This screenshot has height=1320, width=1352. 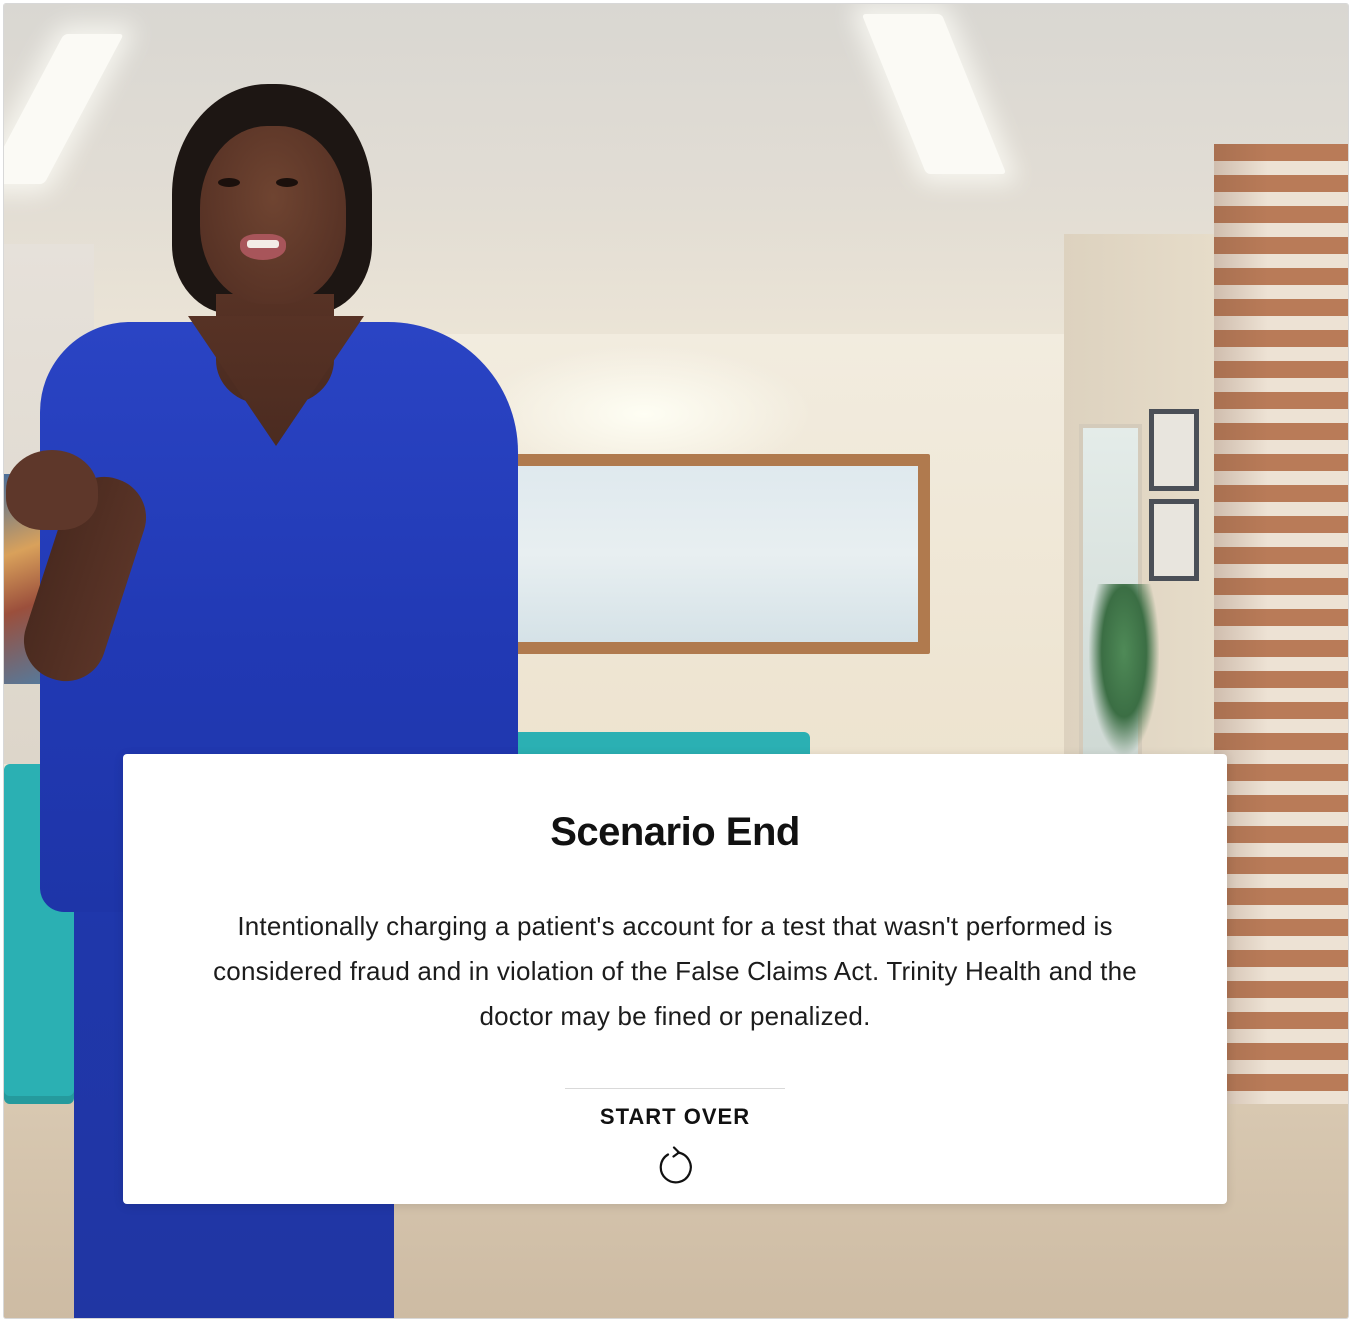 What do you see at coordinates (1124, 669) in the screenshot?
I see `potted-plant` at bounding box center [1124, 669].